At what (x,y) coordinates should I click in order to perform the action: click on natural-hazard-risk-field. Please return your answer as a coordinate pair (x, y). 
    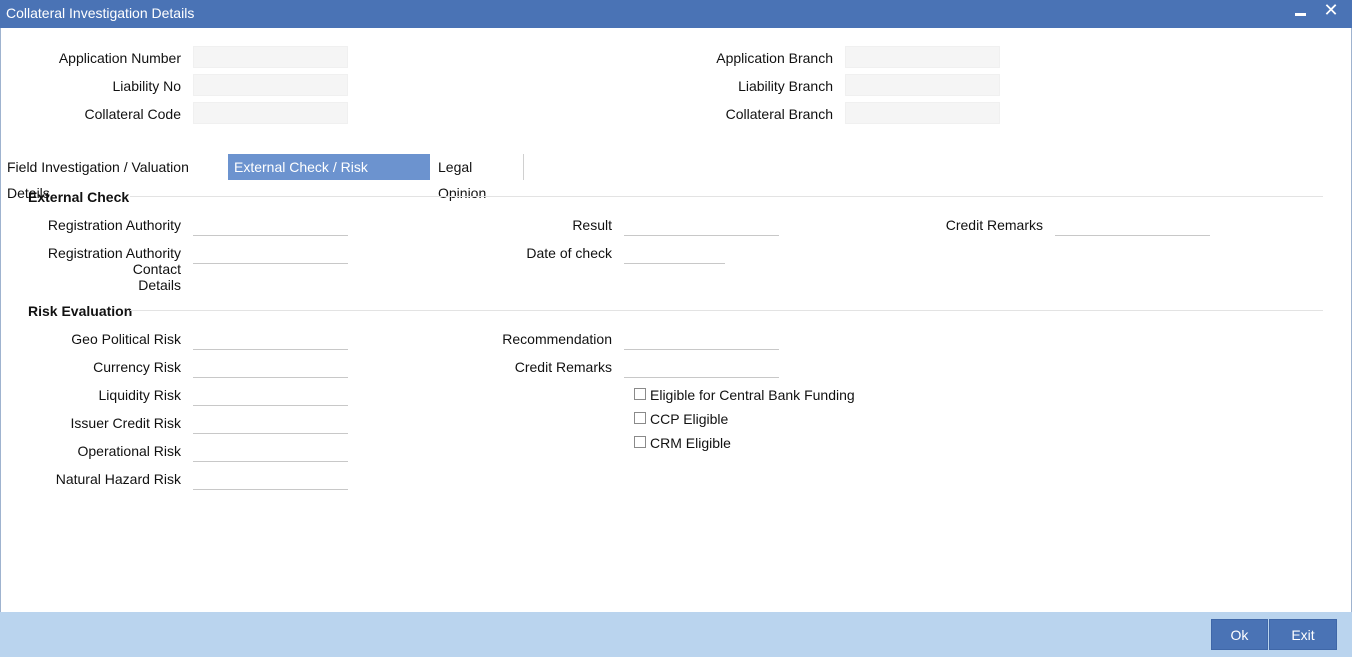
    Looking at the image, I should click on (270, 479).